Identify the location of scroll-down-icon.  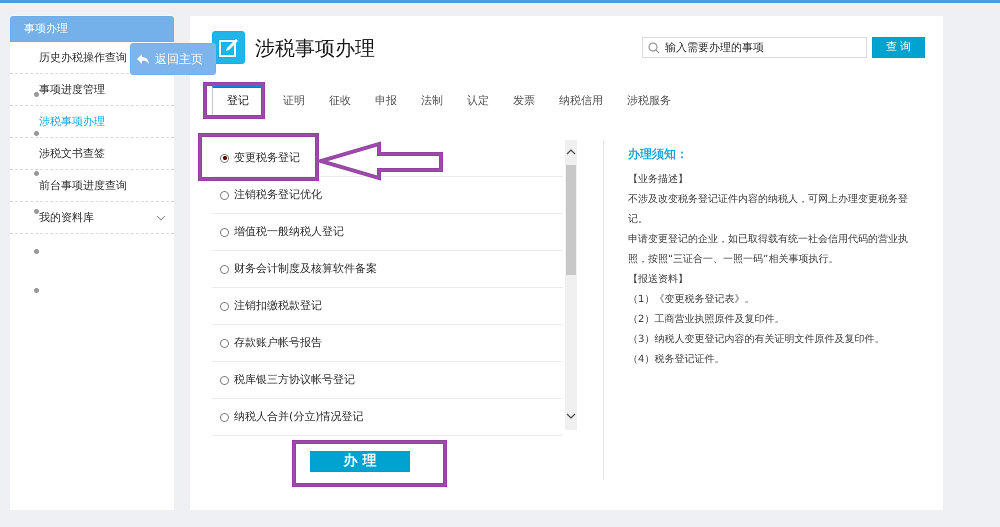
(571, 416).